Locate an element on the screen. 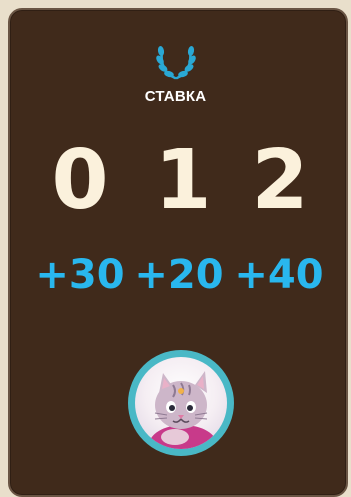  score-value: 1 is located at coordinates (183, 180).